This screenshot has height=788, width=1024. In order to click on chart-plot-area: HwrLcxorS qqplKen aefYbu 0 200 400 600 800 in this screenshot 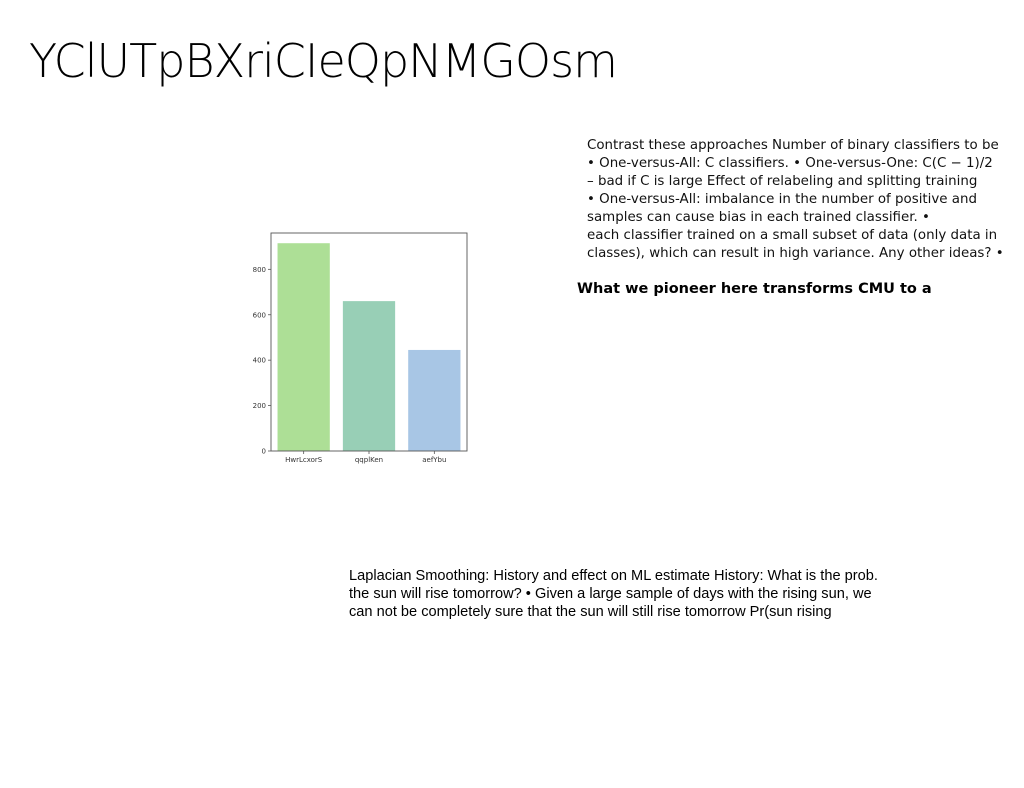, I will do `click(360, 348)`.